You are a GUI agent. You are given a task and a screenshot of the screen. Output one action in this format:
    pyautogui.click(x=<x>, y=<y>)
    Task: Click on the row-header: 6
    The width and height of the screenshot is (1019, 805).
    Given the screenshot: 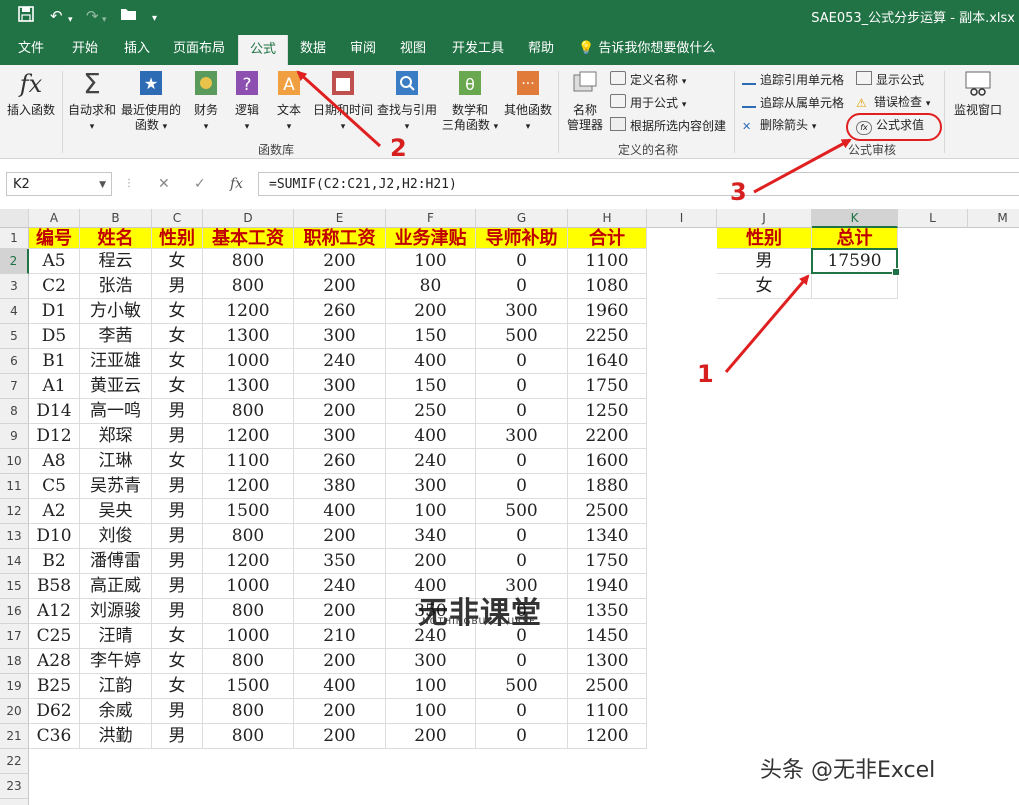 What is the action you would take?
    pyautogui.click(x=14, y=361)
    